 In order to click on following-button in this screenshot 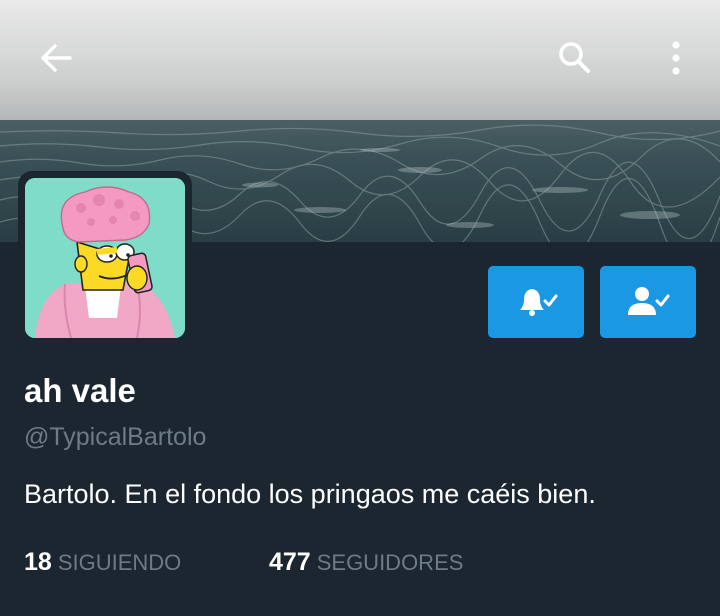, I will do `click(648, 302)`.